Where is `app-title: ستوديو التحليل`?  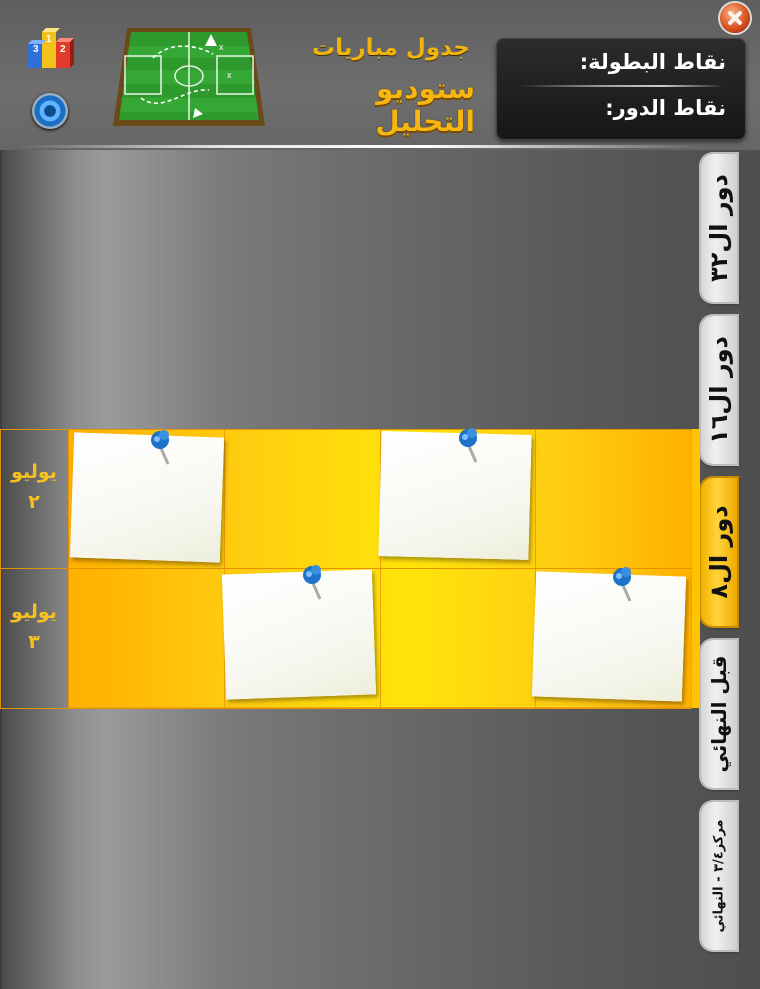
app-title: ستوديو التحليل is located at coordinates (425, 105).